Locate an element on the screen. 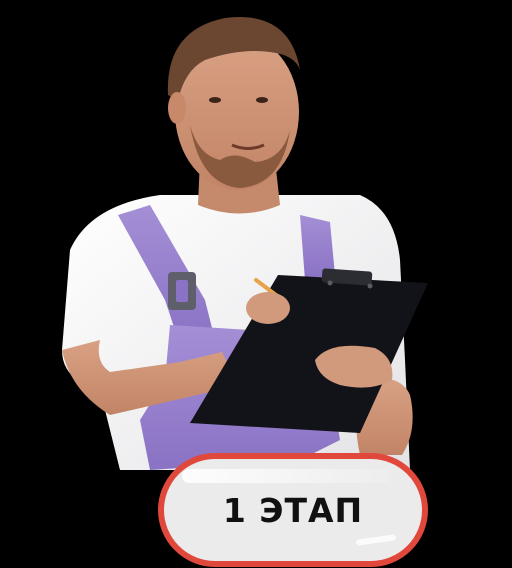 Image resolution: width=512 pixels, height=568 pixels. stage-badge: 1 ЭТАП is located at coordinates (293, 510).